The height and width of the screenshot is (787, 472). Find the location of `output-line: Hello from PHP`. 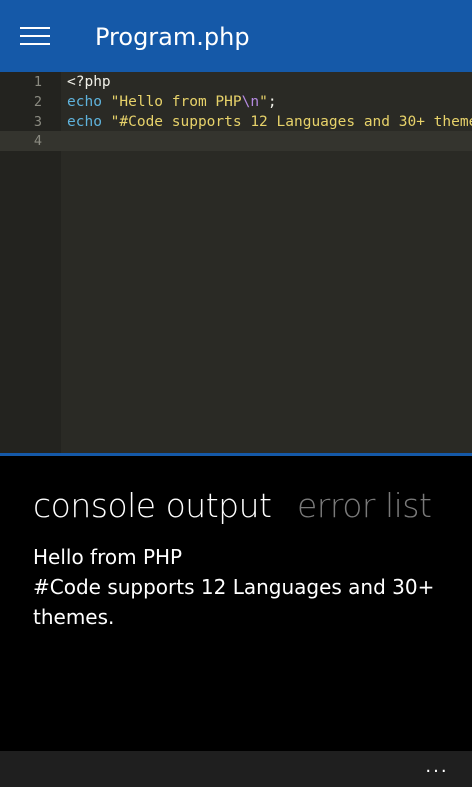

output-line: Hello from PHP is located at coordinates (108, 557).